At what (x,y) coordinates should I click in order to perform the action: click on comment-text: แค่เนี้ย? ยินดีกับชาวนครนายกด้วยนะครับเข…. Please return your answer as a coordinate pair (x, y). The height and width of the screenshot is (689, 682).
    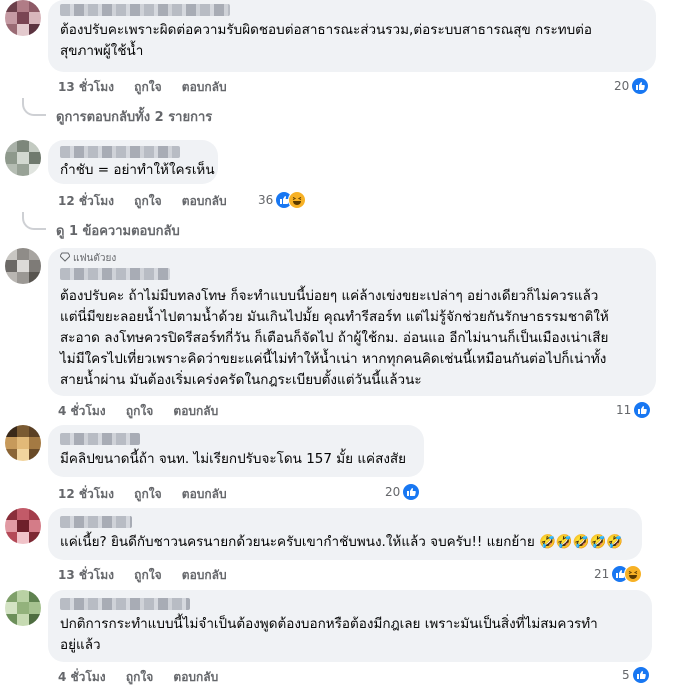
    Looking at the image, I should click on (342, 542).